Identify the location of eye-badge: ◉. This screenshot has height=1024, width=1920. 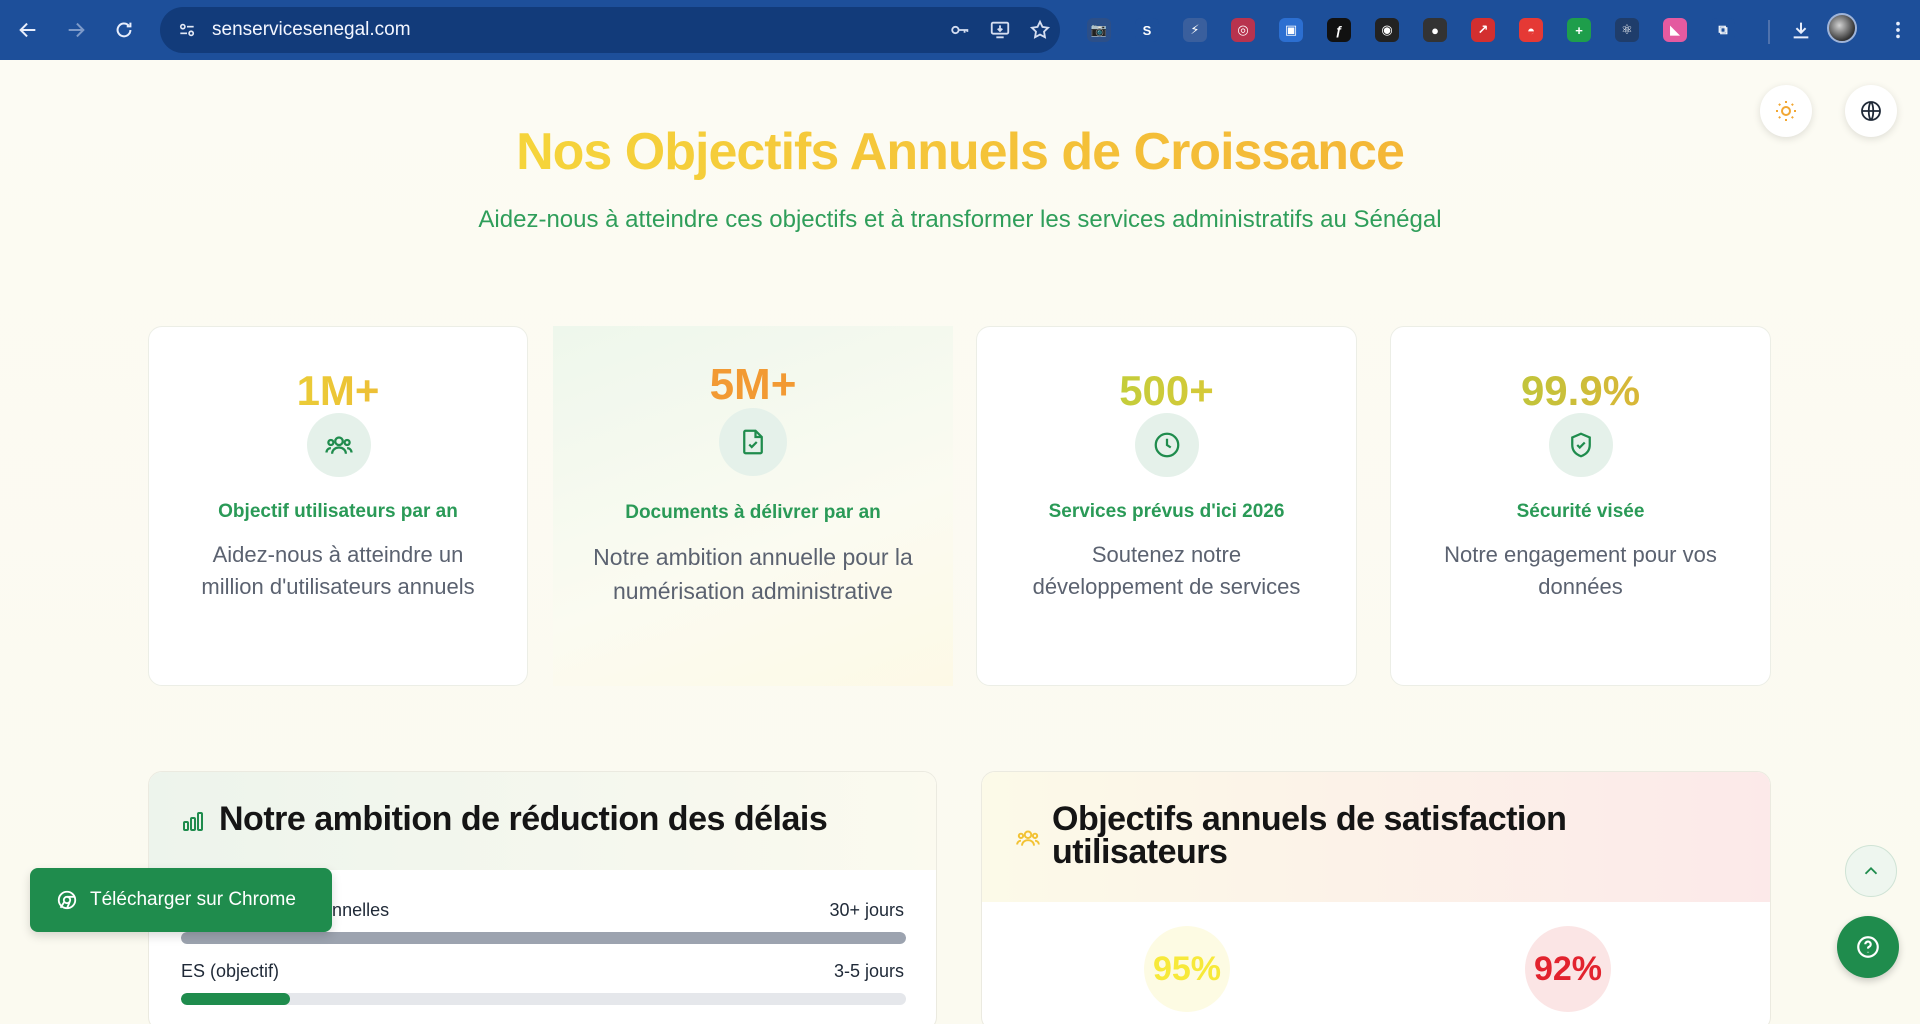
(1387, 30).